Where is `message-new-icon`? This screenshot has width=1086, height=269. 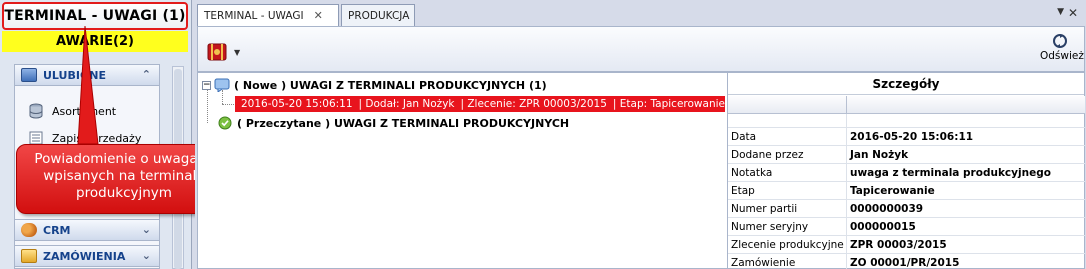
message-new-icon is located at coordinates (222, 85).